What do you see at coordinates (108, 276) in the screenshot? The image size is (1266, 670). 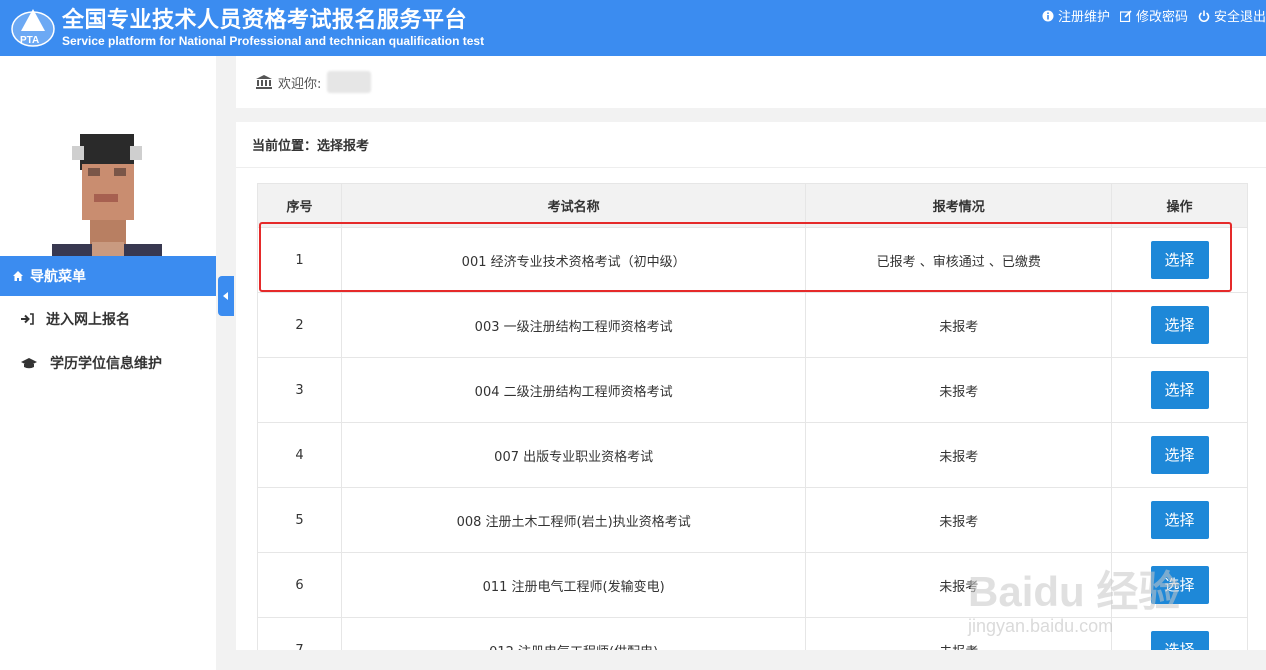 I see `nav-header: 导航菜单` at bounding box center [108, 276].